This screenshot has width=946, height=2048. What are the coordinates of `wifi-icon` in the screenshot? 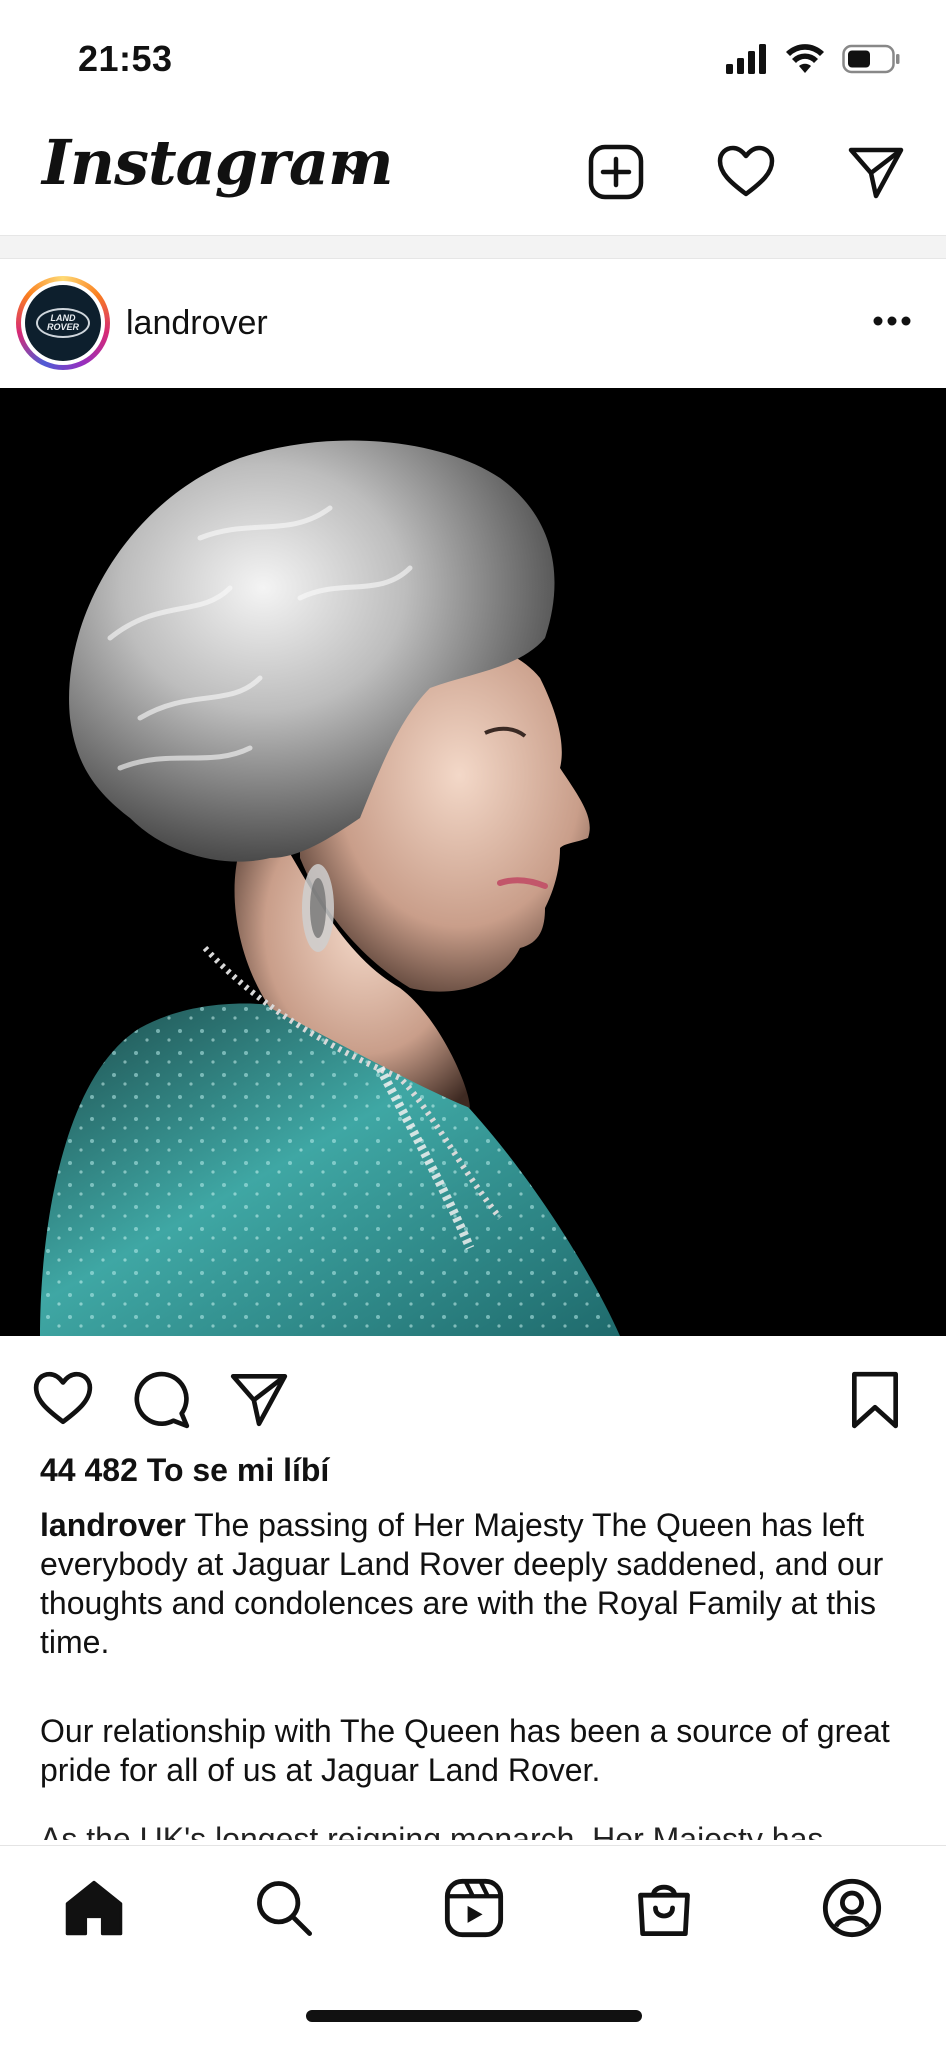 It's located at (805, 61).